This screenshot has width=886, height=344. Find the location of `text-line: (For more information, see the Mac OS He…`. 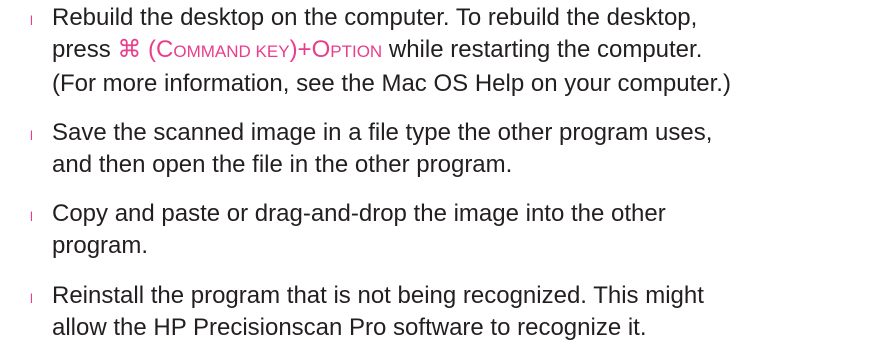

text-line: (For more information, see the Mac OS He… is located at coordinates (391, 83).